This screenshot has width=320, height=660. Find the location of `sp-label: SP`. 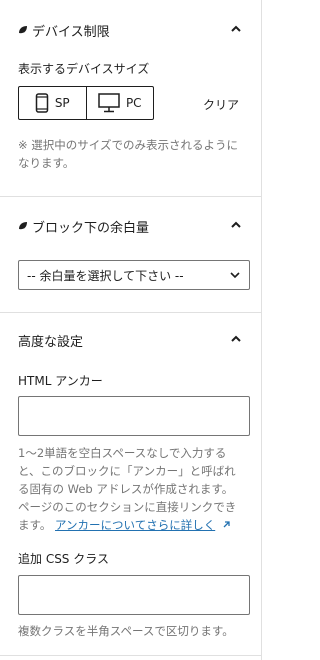

sp-label: SP is located at coordinates (62, 103).